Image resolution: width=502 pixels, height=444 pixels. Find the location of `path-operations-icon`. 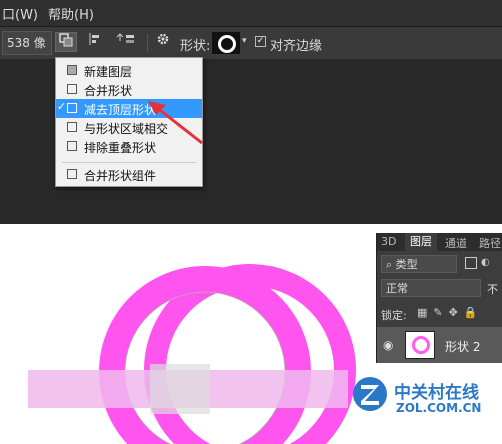

path-operations-icon is located at coordinates (66, 40).